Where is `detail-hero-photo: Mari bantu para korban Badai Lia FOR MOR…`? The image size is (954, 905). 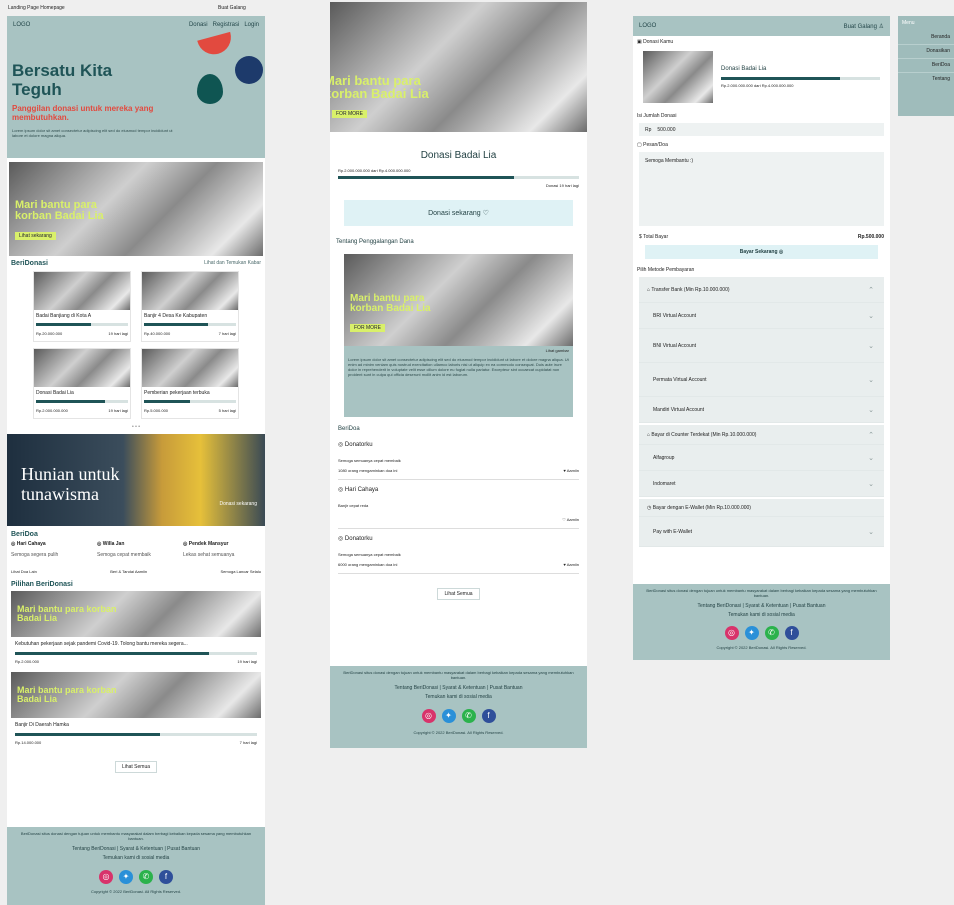
detail-hero-photo: Mari bantu para korban Badai Lia FOR MOR… is located at coordinates (458, 67).